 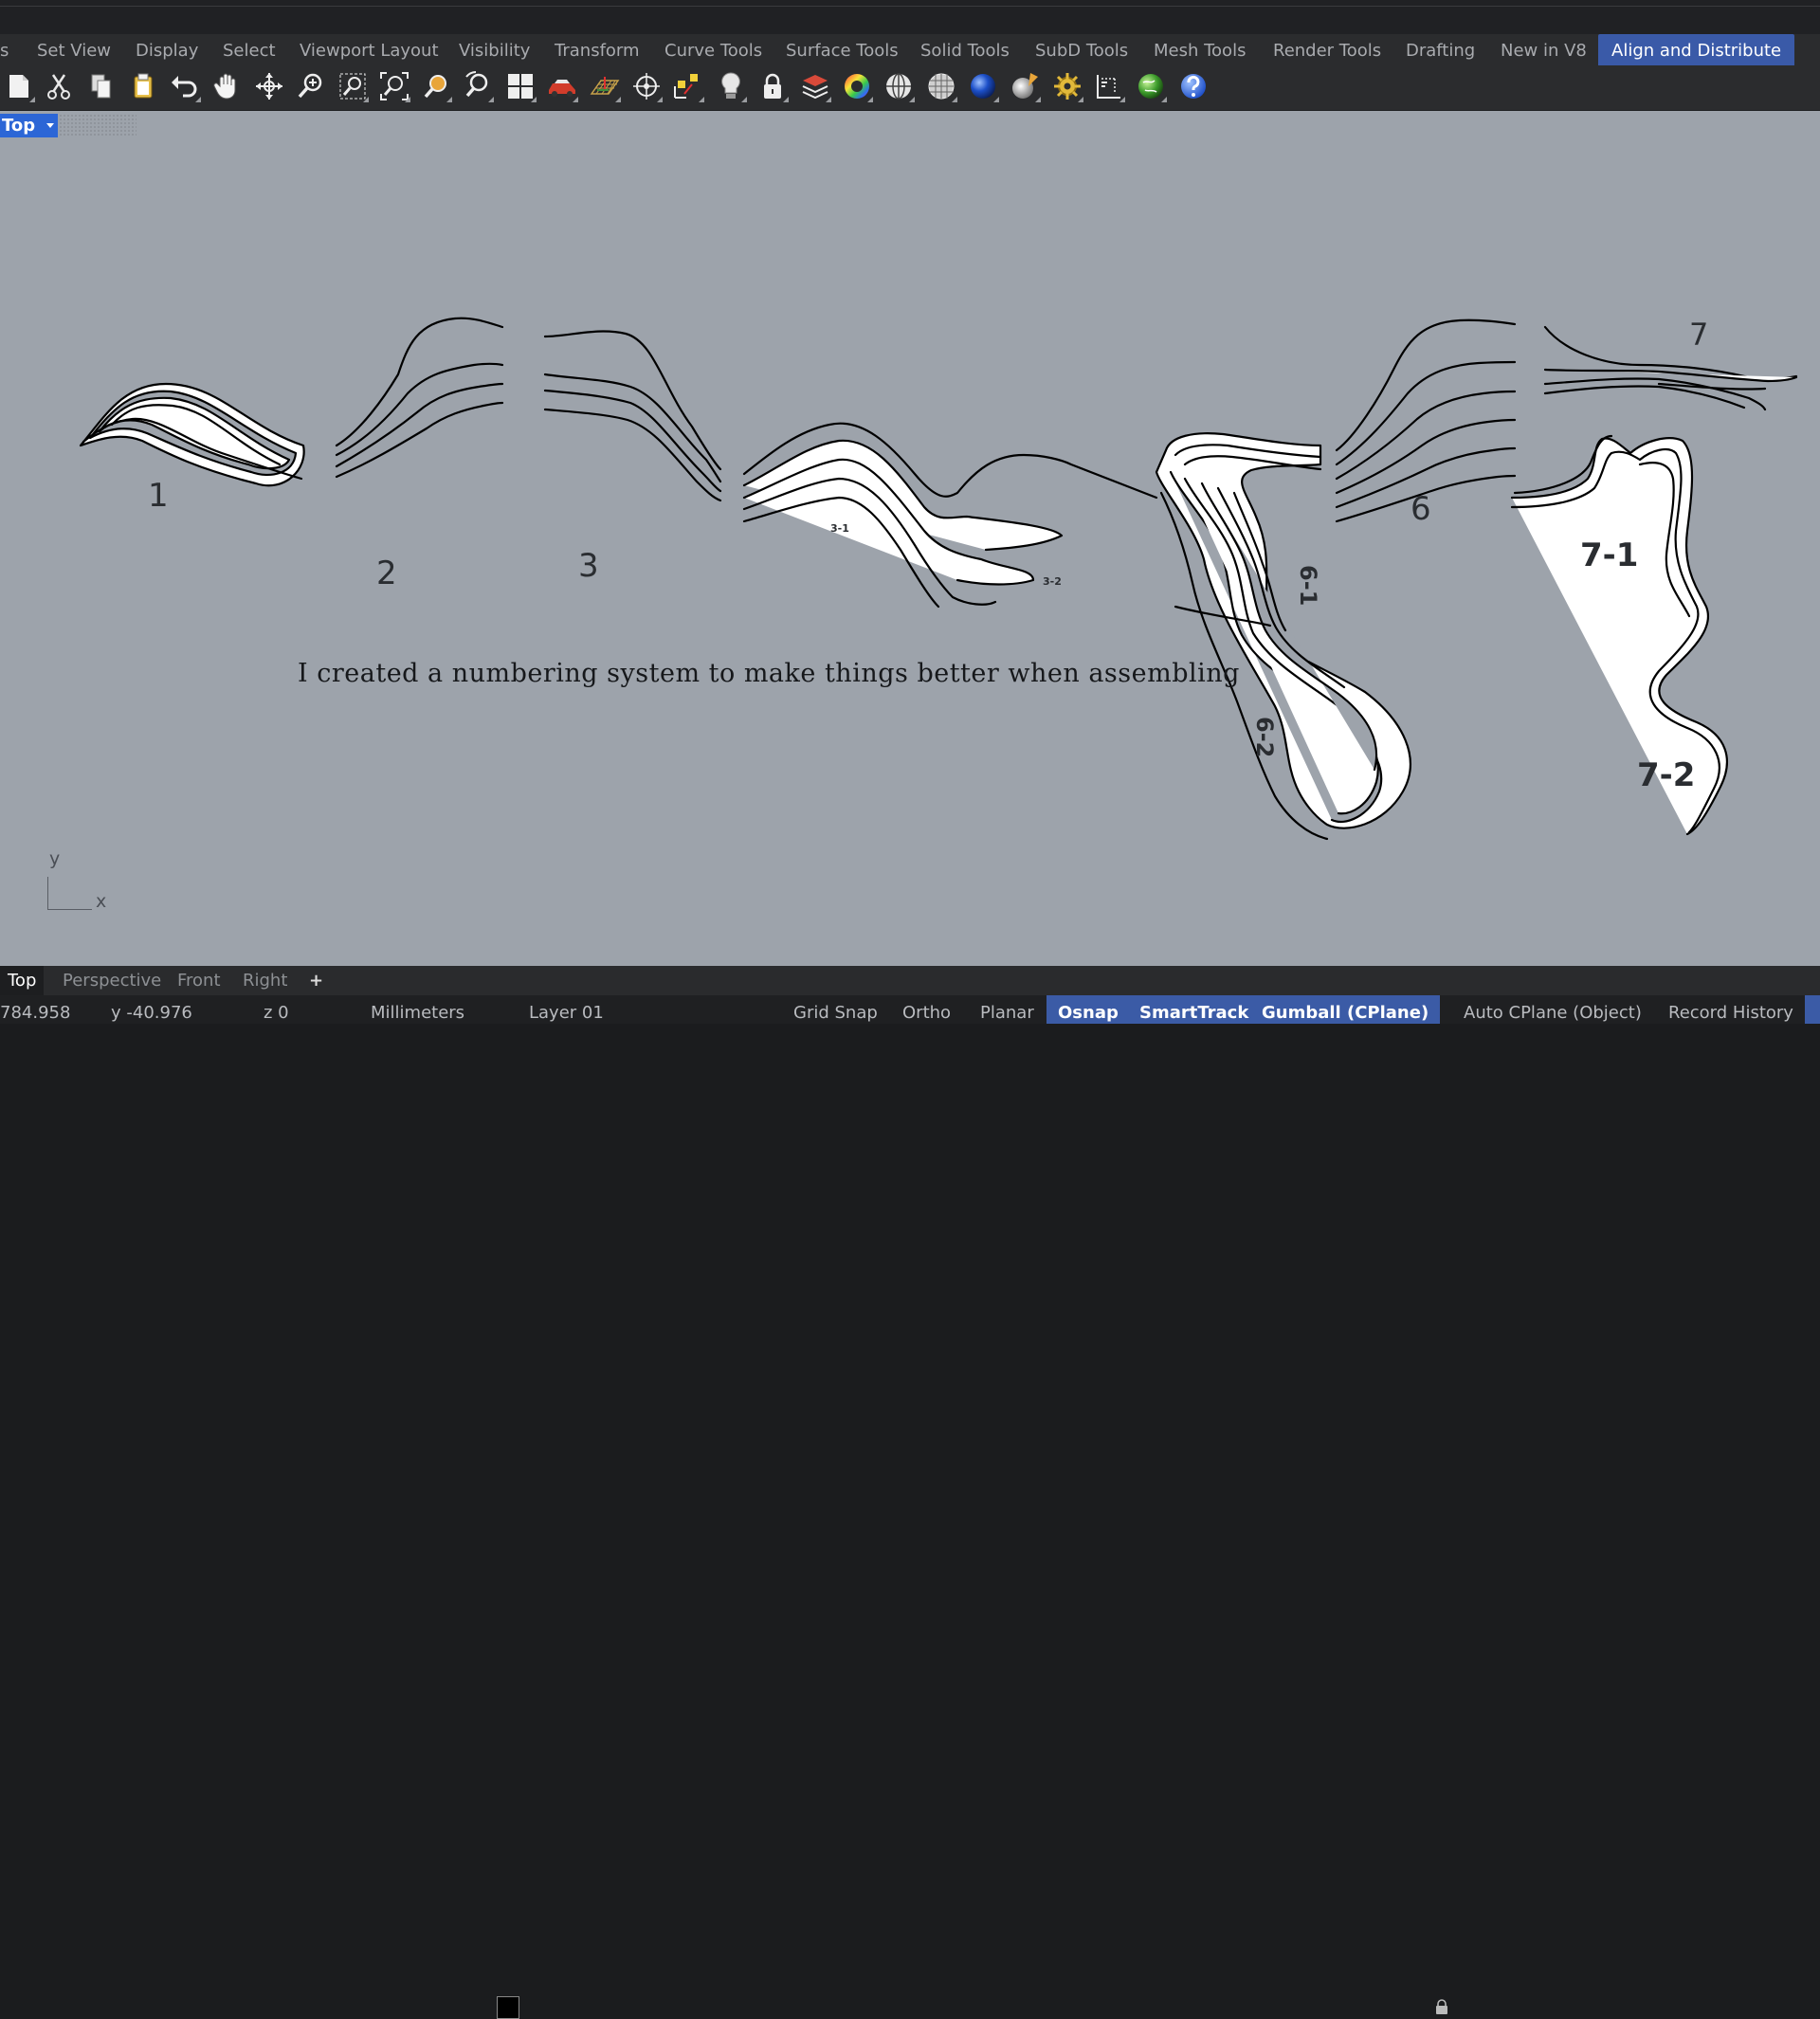 I want to click on layer-icon, so click(x=815, y=86).